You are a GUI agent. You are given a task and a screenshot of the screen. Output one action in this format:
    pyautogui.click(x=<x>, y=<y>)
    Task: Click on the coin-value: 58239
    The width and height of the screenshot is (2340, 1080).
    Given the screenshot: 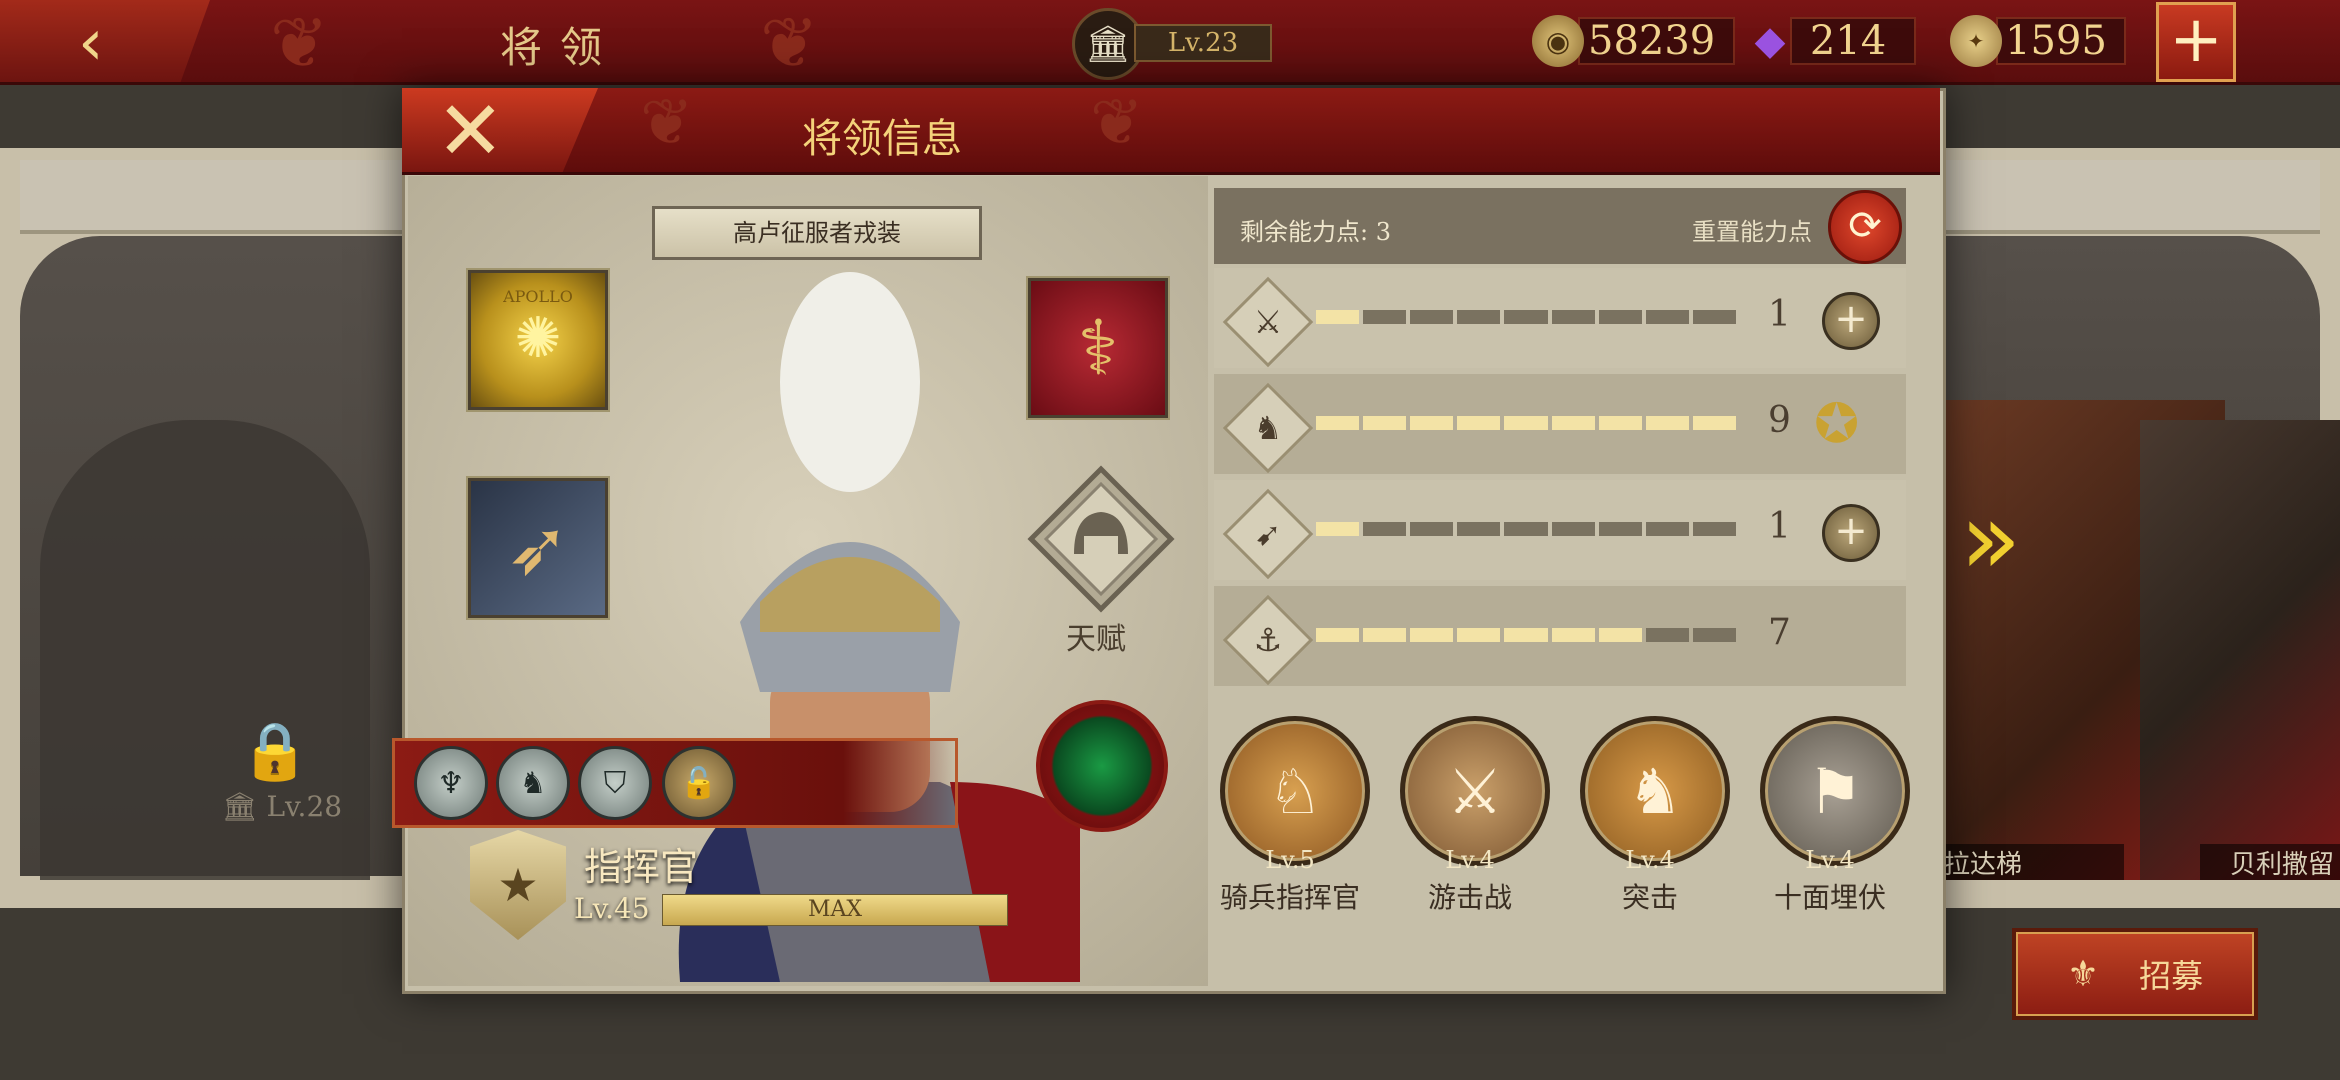 What is the action you would take?
    pyautogui.click(x=1657, y=41)
    